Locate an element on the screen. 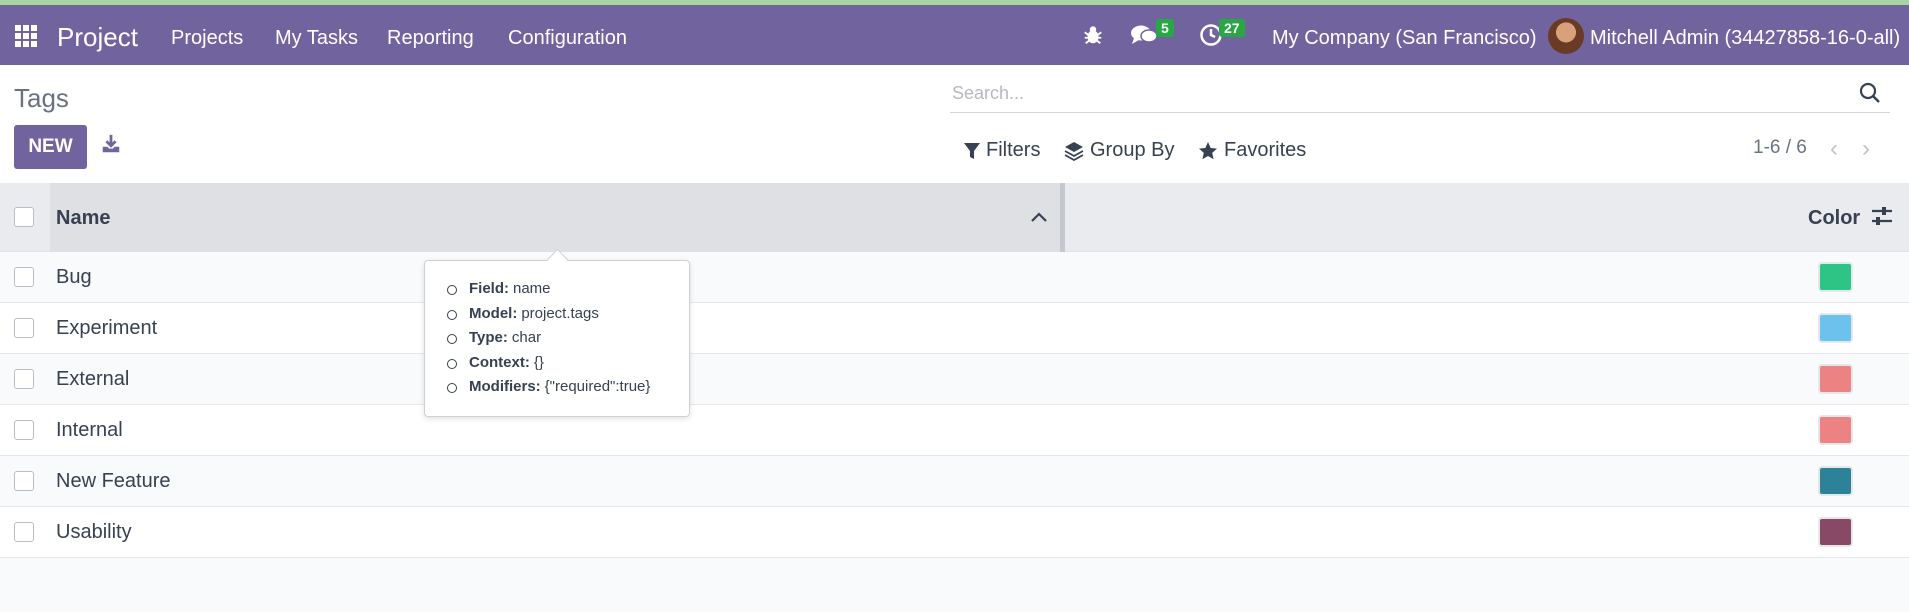 The width and height of the screenshot is (1909, 612). column-resize-handle is located at coordinates (1062, 217).